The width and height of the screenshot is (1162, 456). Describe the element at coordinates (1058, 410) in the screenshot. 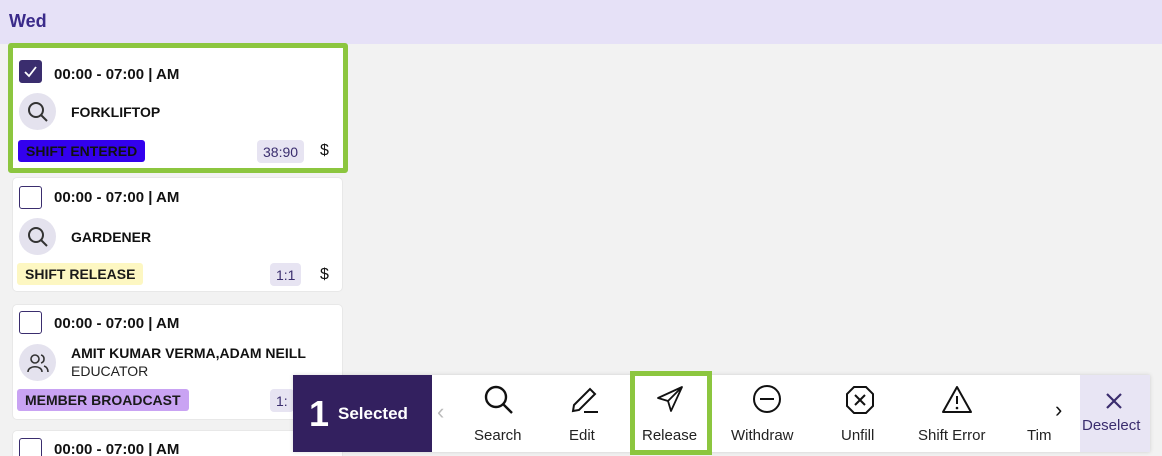

I see `scroll-right-icon: ›` at that location.